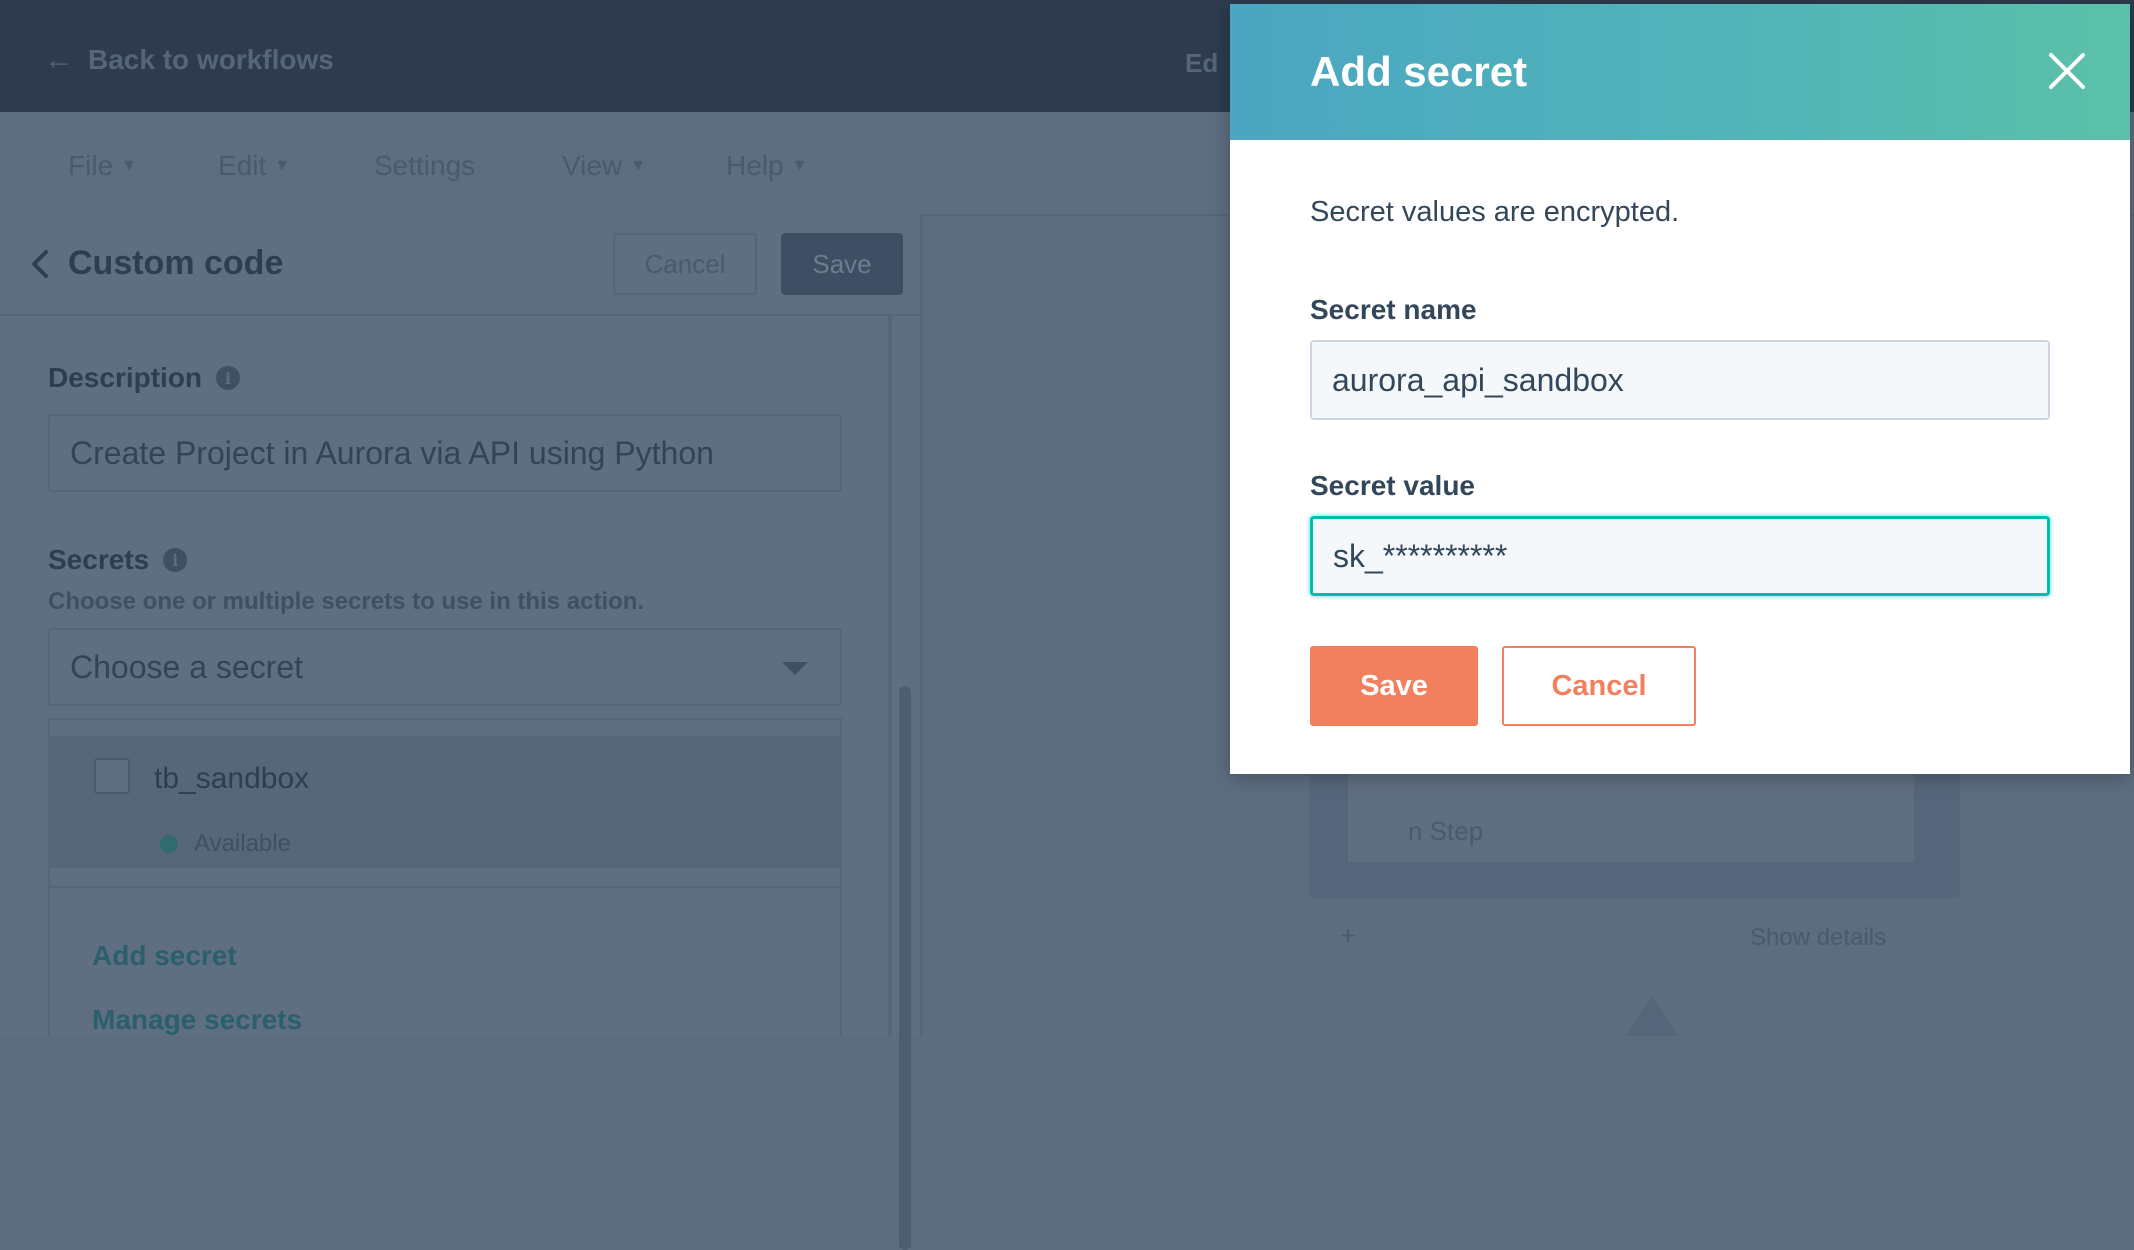 The image size is (2134, 1250). What do you see at coordinates (1818, 938) in the screenshot?
I see `show-details-link: Show details` at bounding box center [1818, 938].